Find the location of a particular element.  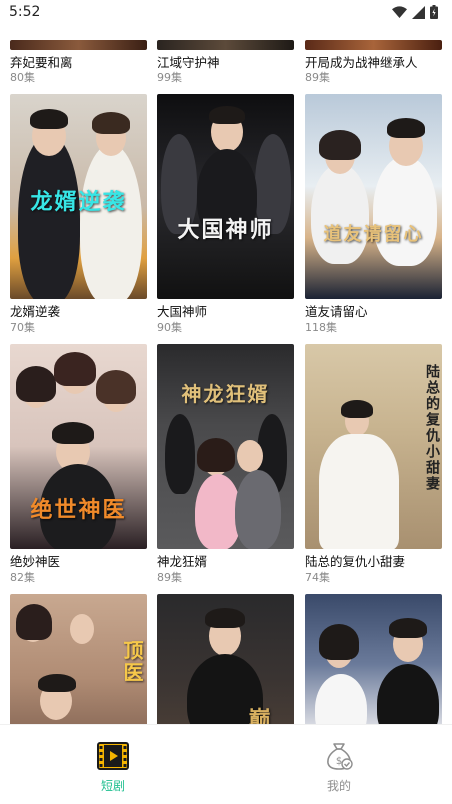

drama-episodes: 90集 is located at coordinates (169, 327).